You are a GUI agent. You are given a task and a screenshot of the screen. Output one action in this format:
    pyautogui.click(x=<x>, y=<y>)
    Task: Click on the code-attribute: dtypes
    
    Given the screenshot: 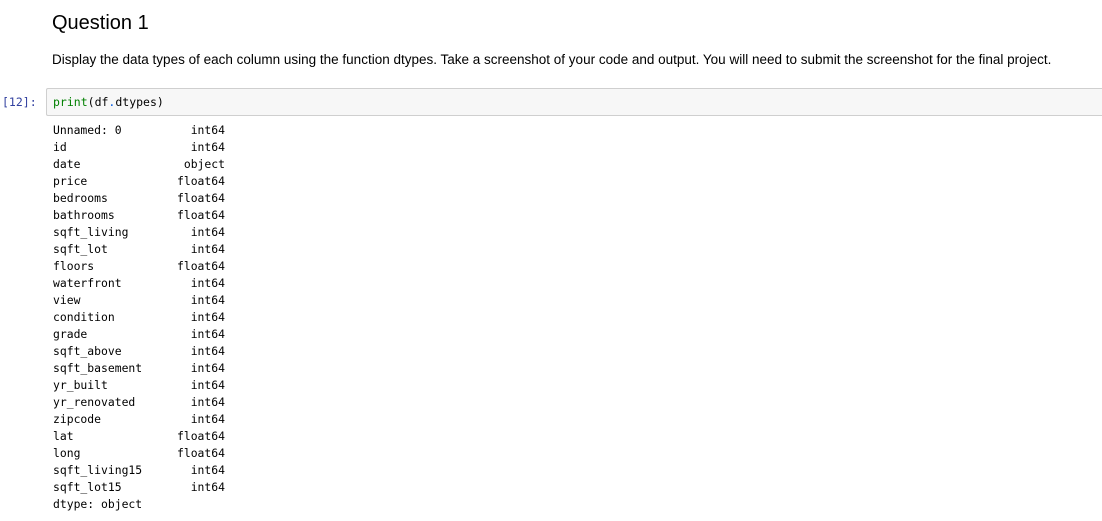 What is the action you would take?
    pyautogui.click(x=136, y=102)
    